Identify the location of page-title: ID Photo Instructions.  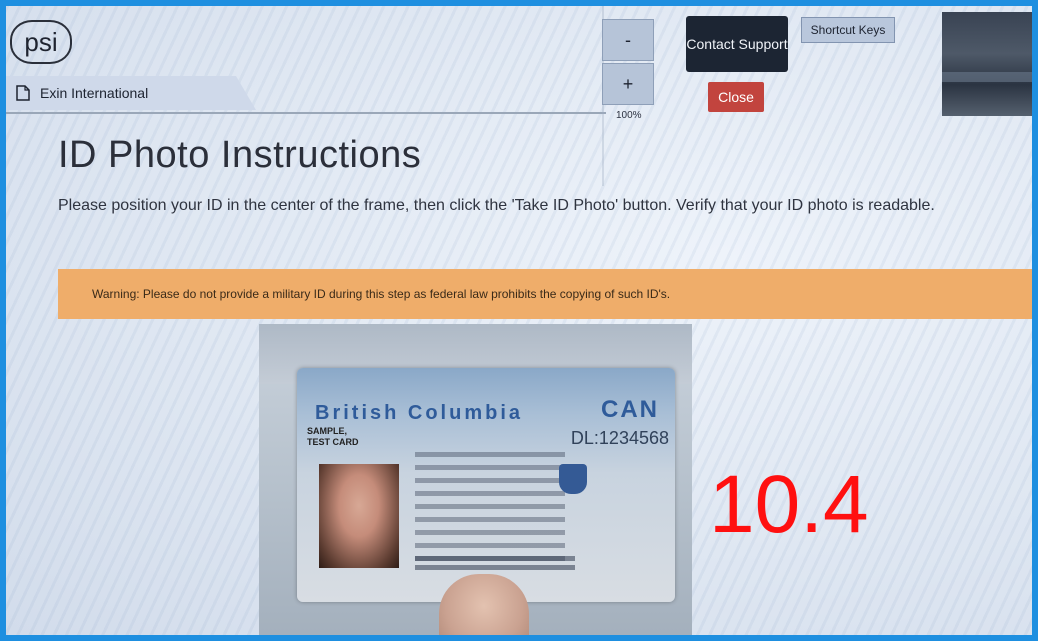
(240, 155).